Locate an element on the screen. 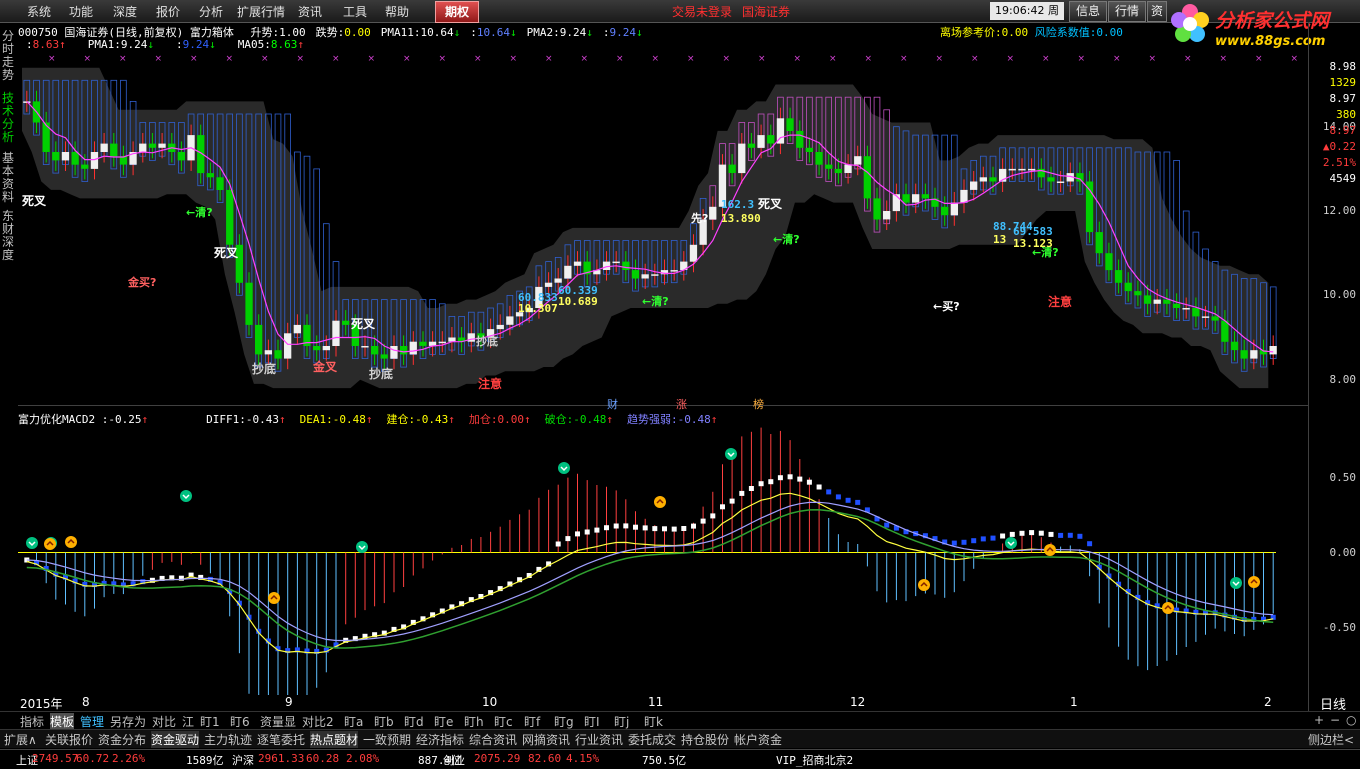  function-tab: 帐户资金 is located at coordinates (758, 739).